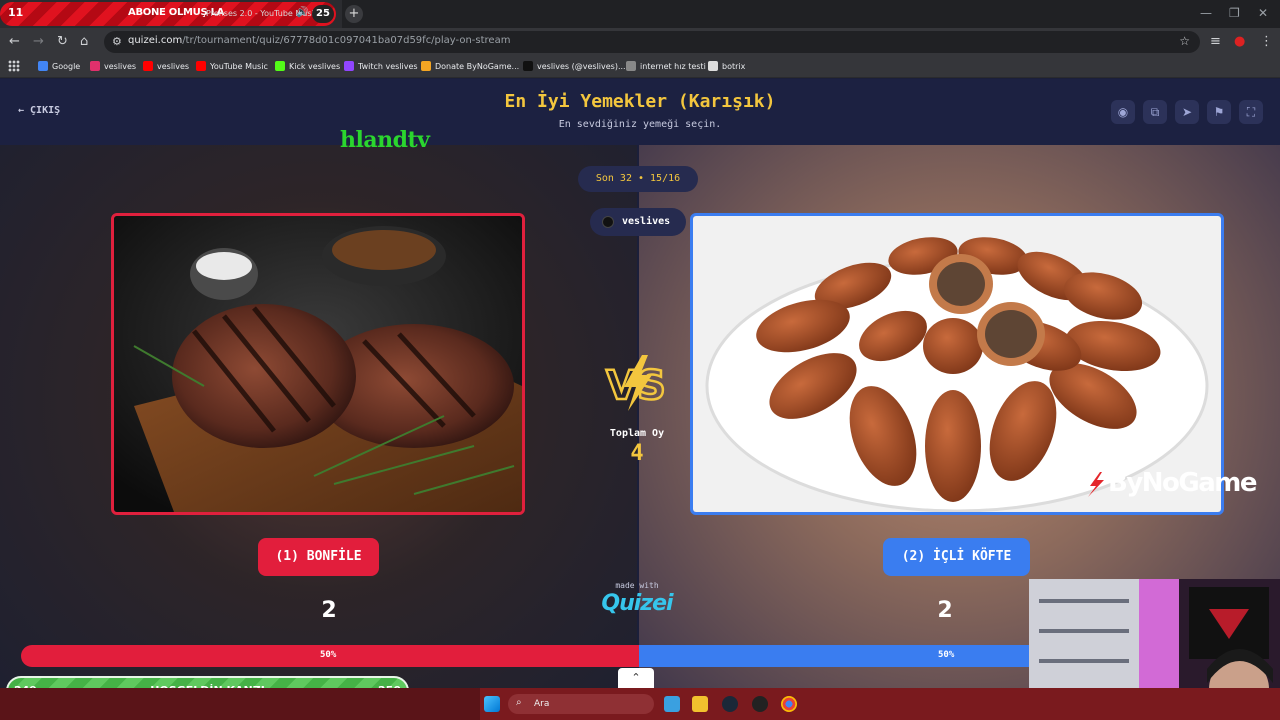 Image resolution: width=1280 pixels, height=720 pixels. I want to click on round-indicator: Son 32 • 15/16, so click(638, 179).